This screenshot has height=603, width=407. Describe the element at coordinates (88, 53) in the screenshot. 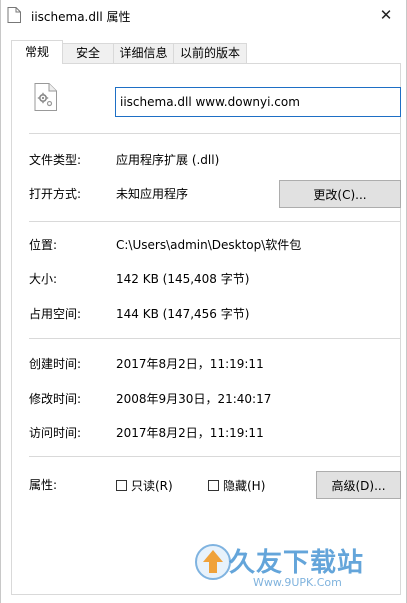

I see `tab-security: 安全` at that location.